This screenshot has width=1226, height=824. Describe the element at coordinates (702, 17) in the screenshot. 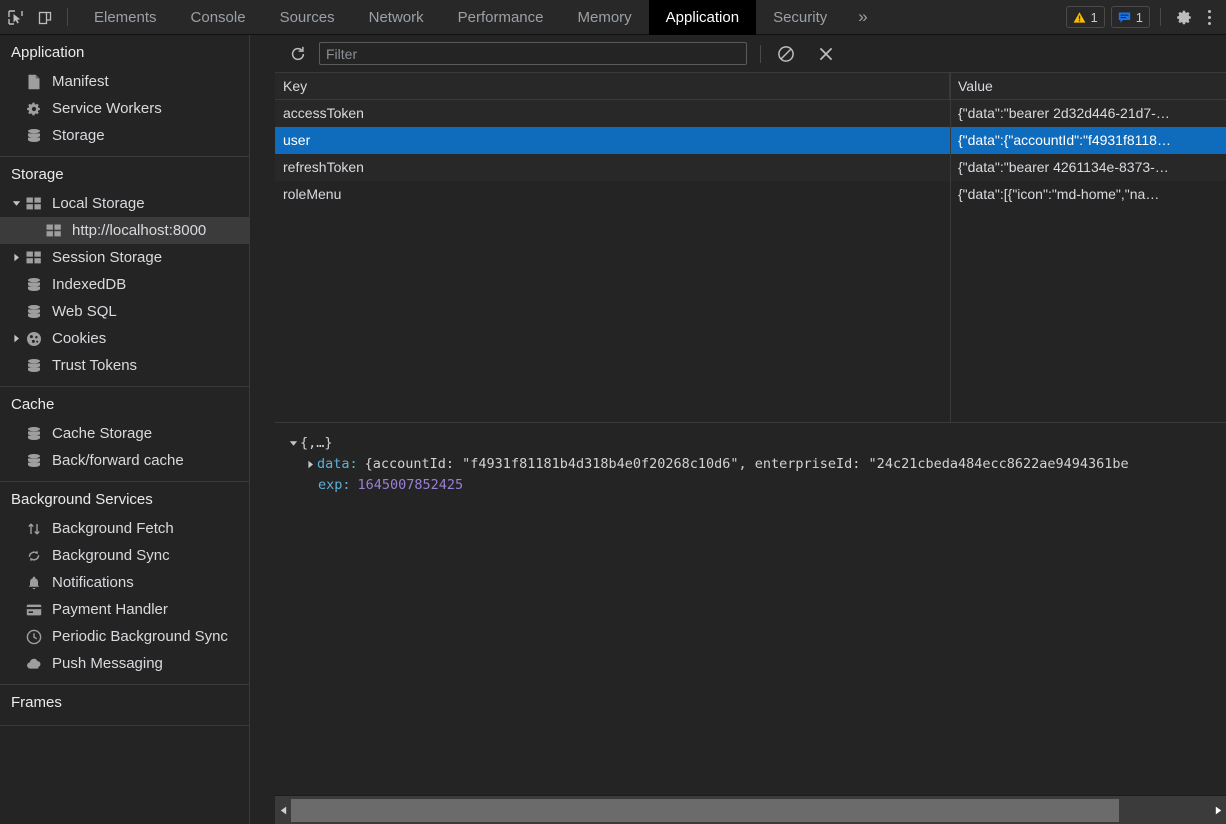

I see `tab-application: Application` at that location.